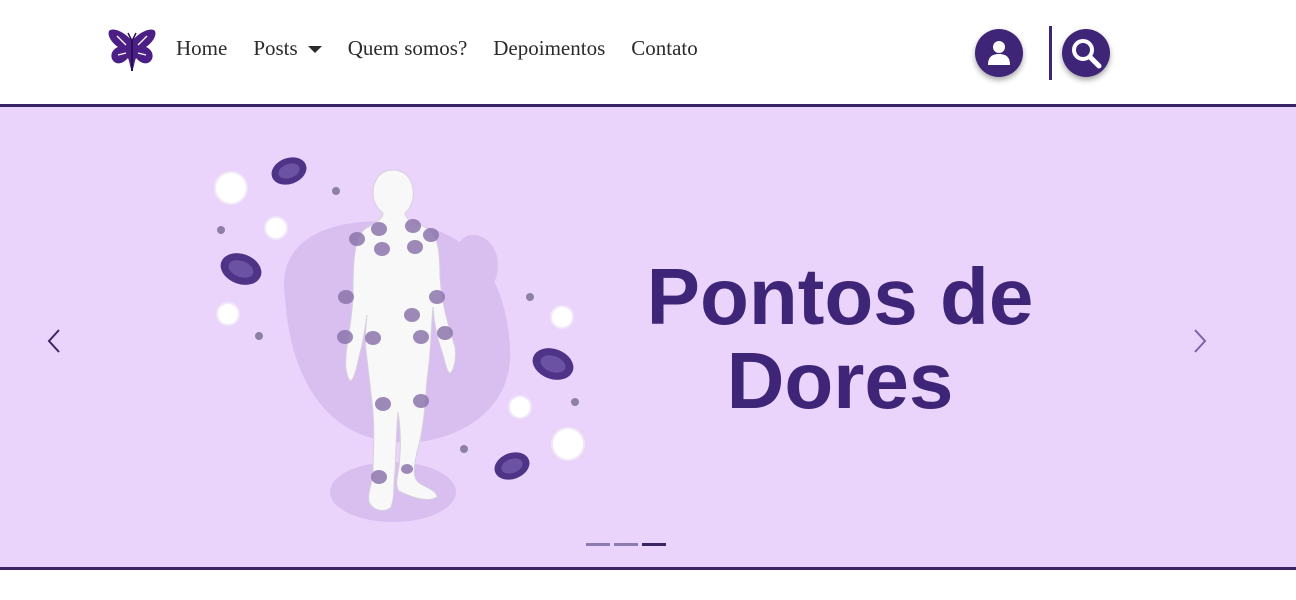 Image resolution: width=1296 pixels, height=600 pixels. Describe the element at coordinates (275, 48) in the screenshot. I see `nav-item-label: Posts` at that location.